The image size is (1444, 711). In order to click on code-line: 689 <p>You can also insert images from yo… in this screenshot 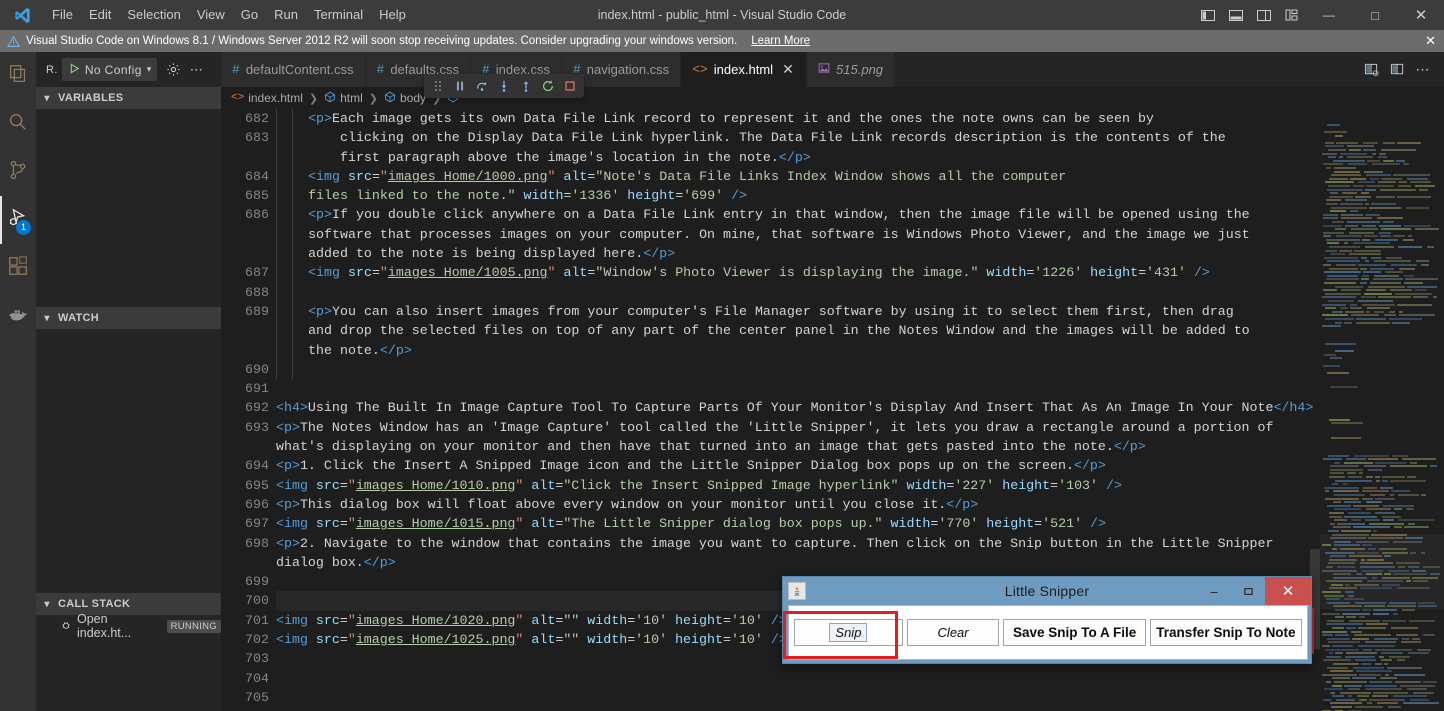, I will do `click(832, 311)`.